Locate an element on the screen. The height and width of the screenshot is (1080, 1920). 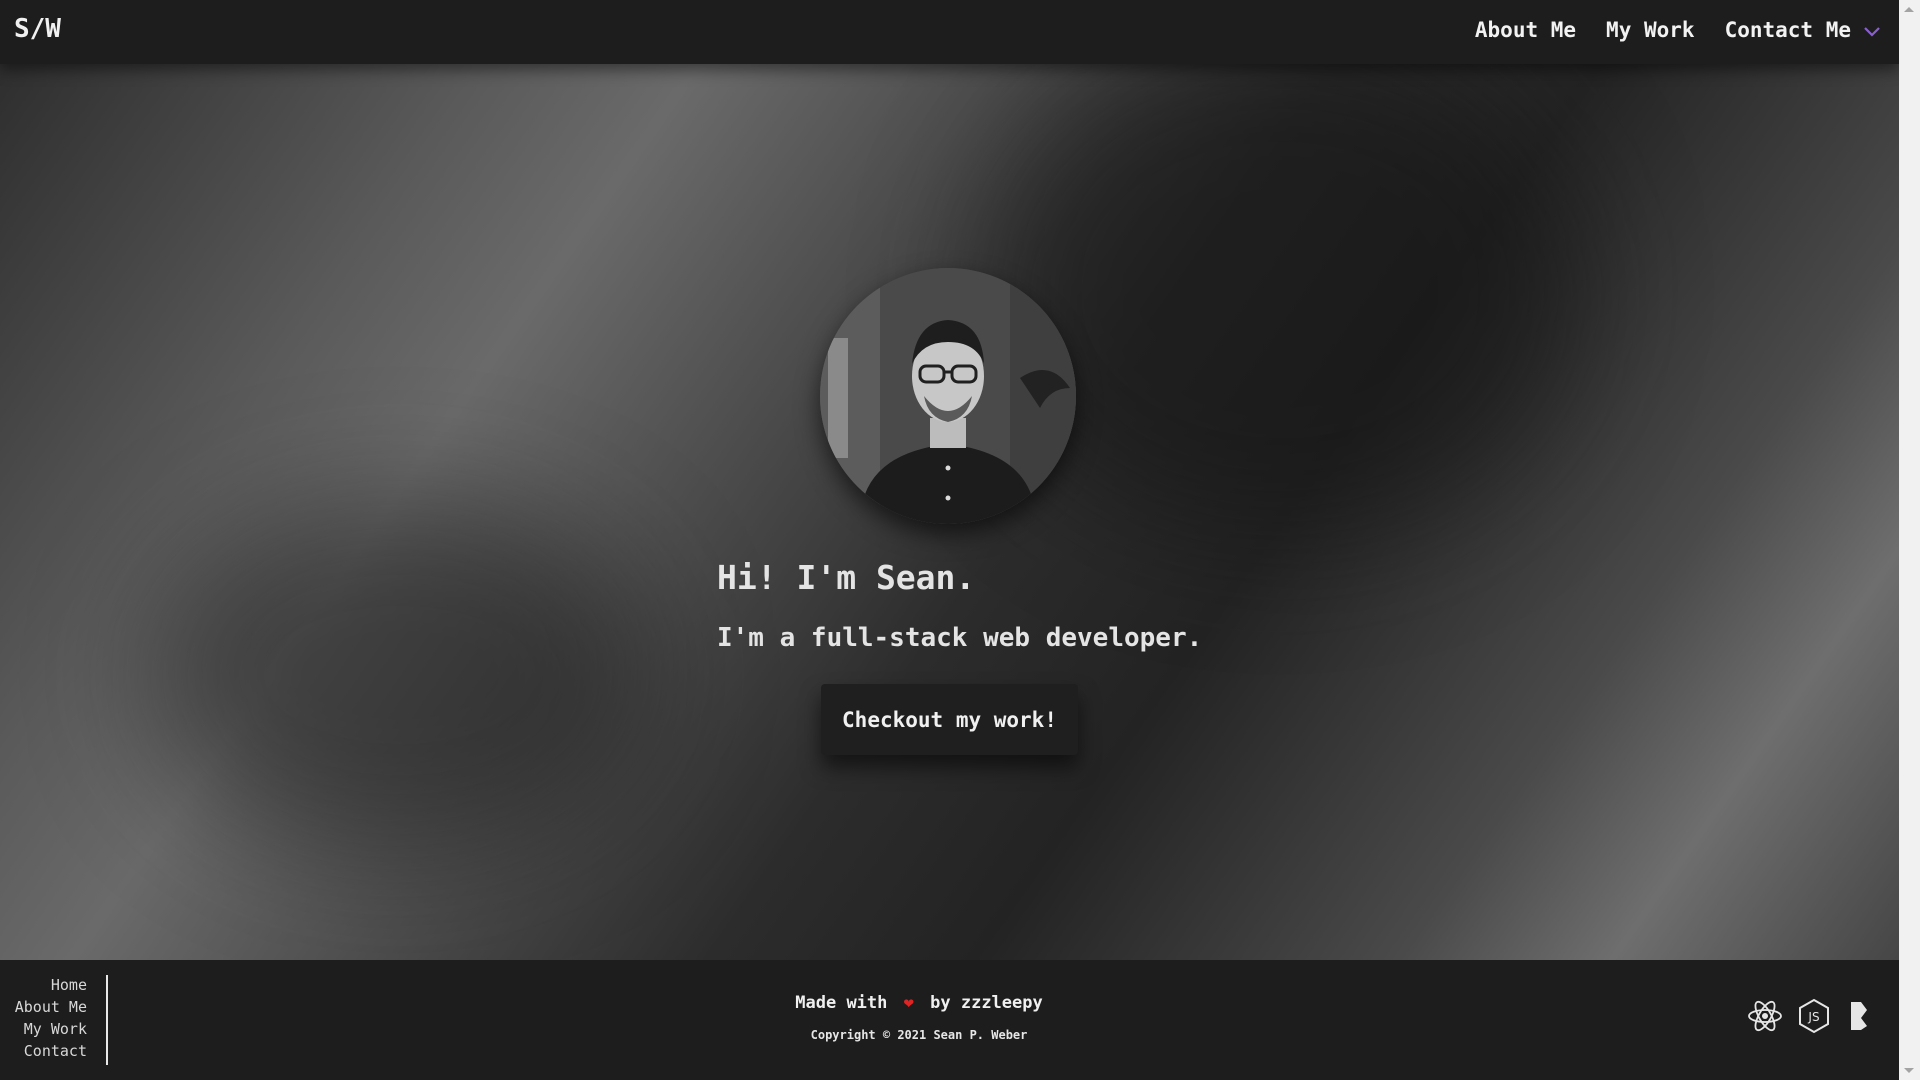
profile-photo-icon is located at coordinates (948, 396).